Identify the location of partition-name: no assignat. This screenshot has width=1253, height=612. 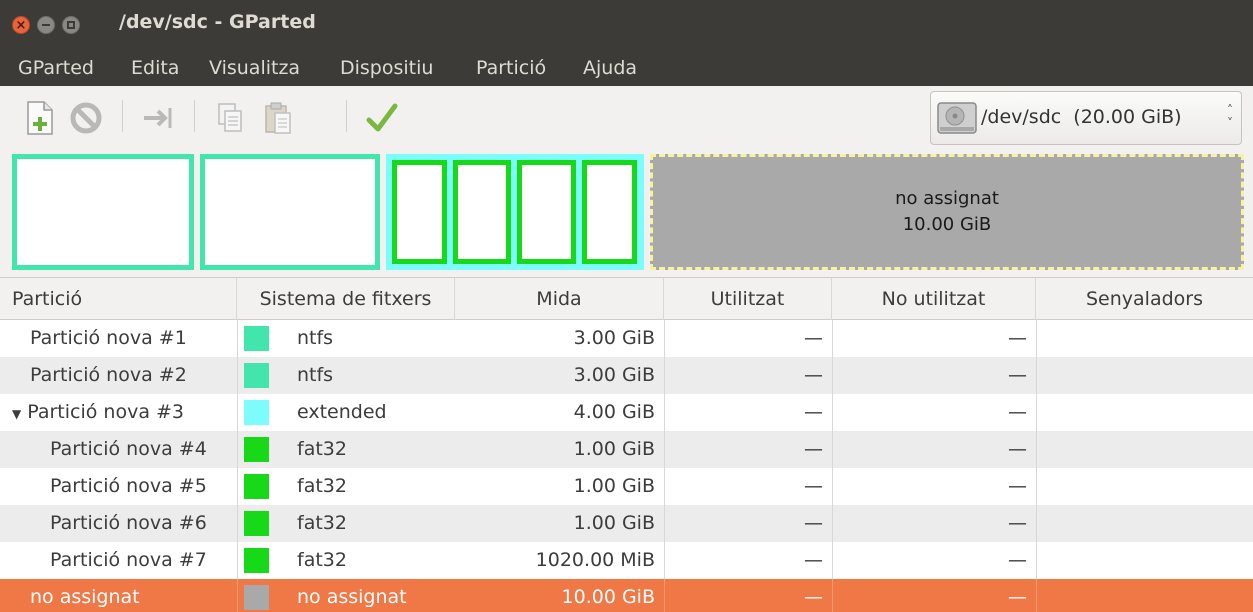
(85, 597).